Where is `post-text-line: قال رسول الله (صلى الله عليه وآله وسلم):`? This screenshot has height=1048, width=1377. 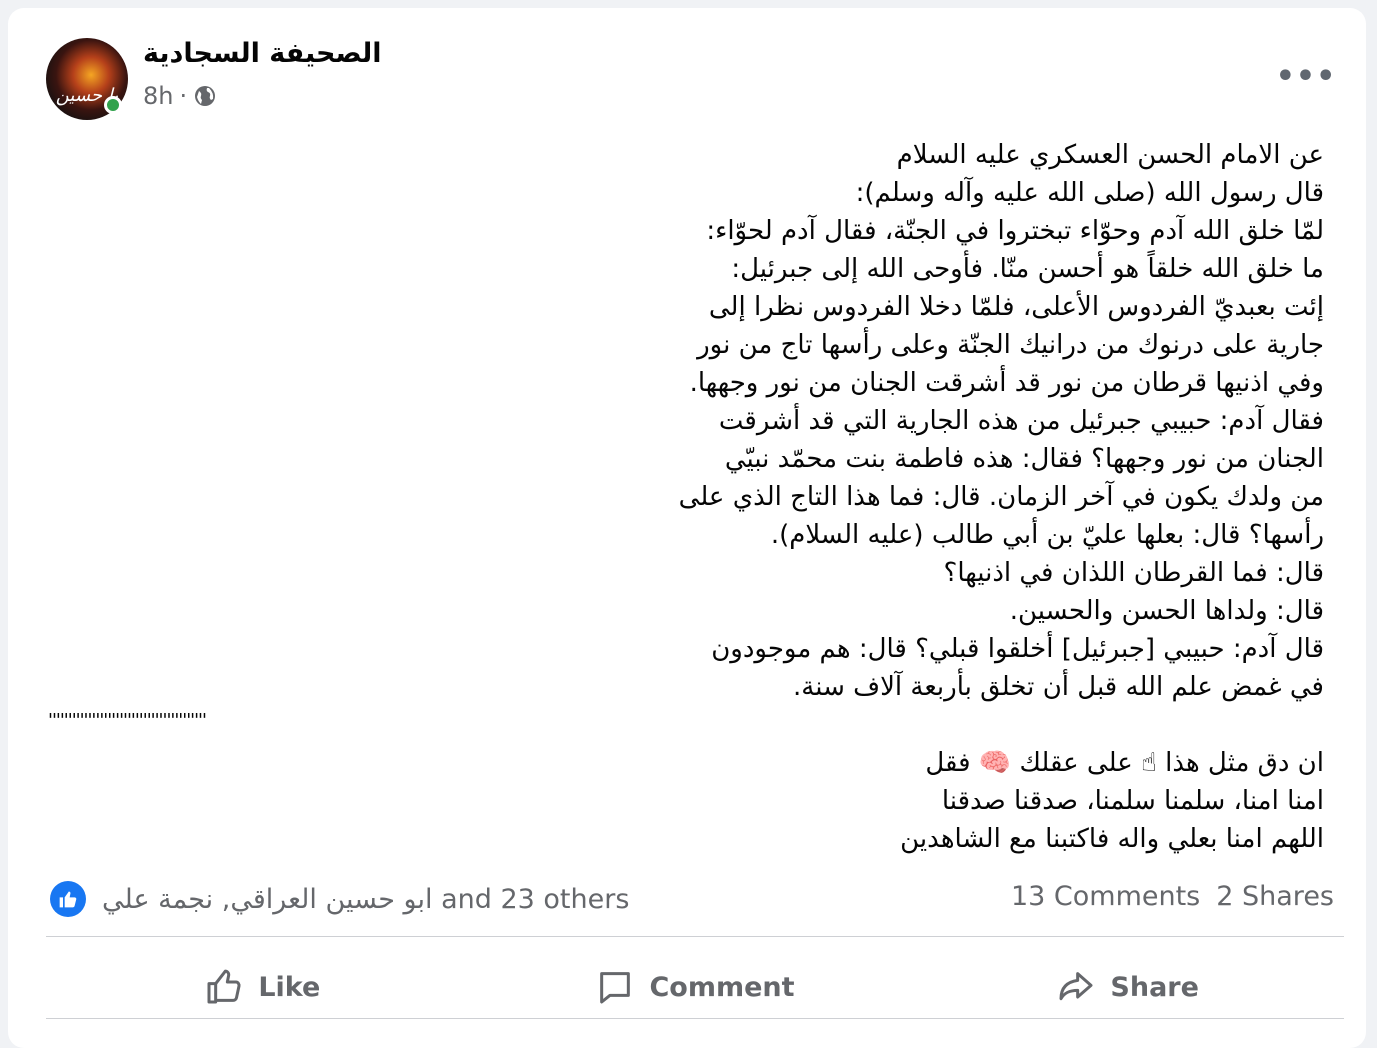
post-text-line: قال رسول الله (صلى الله عليه وآله وسلم): is located at coordinates (1089, 193).